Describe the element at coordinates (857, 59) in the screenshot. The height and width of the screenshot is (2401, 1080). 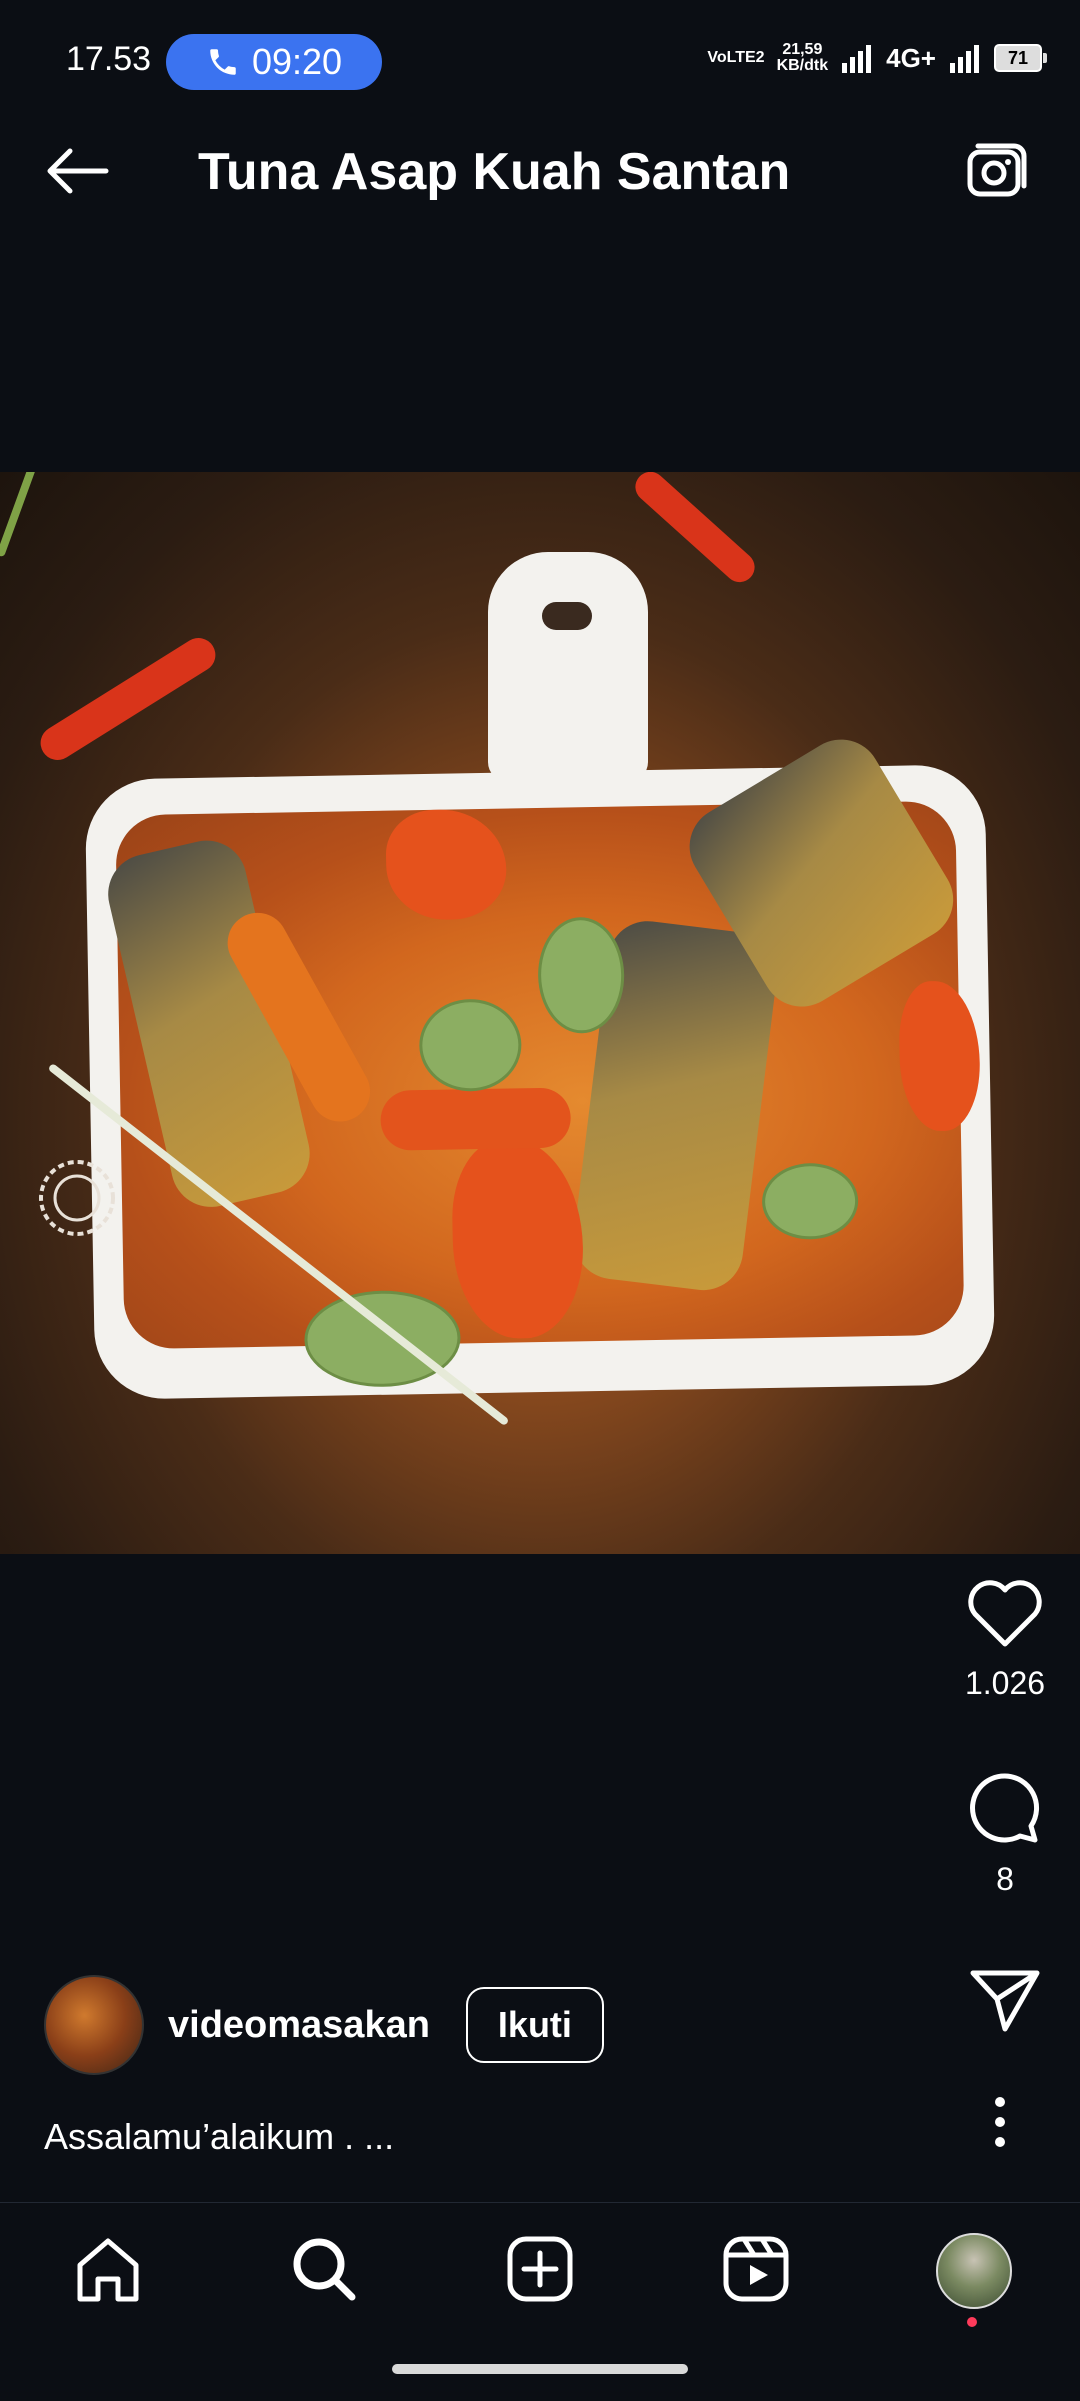
I see `signal-icon` at that location.